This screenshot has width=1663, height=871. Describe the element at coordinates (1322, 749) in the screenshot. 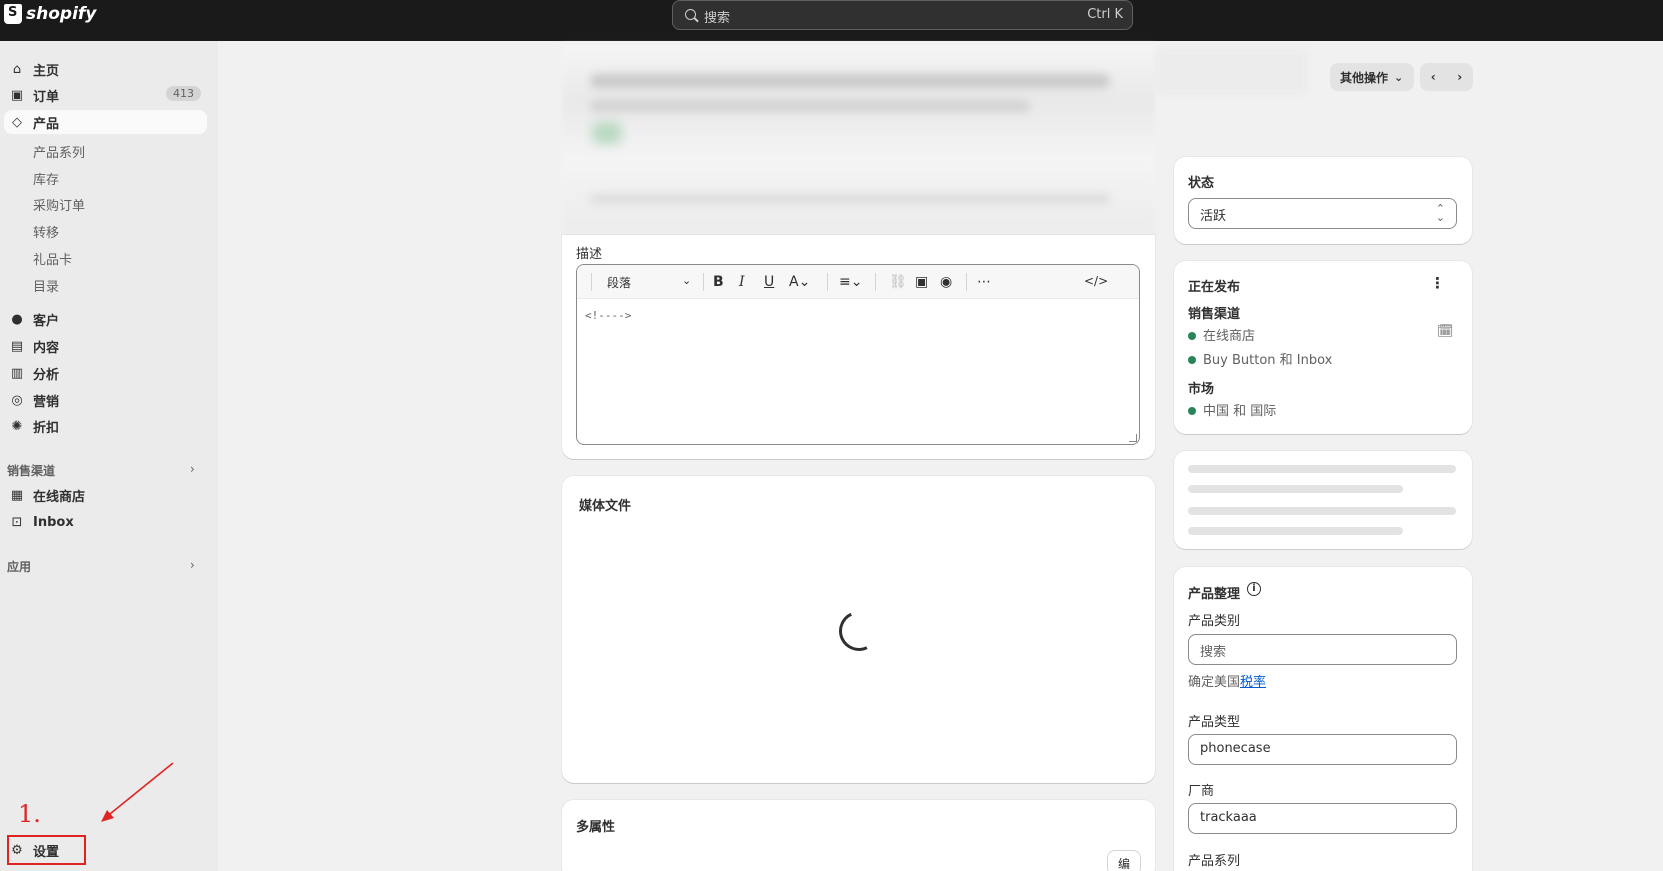

I see `product-type-input: phonecase` at that location.